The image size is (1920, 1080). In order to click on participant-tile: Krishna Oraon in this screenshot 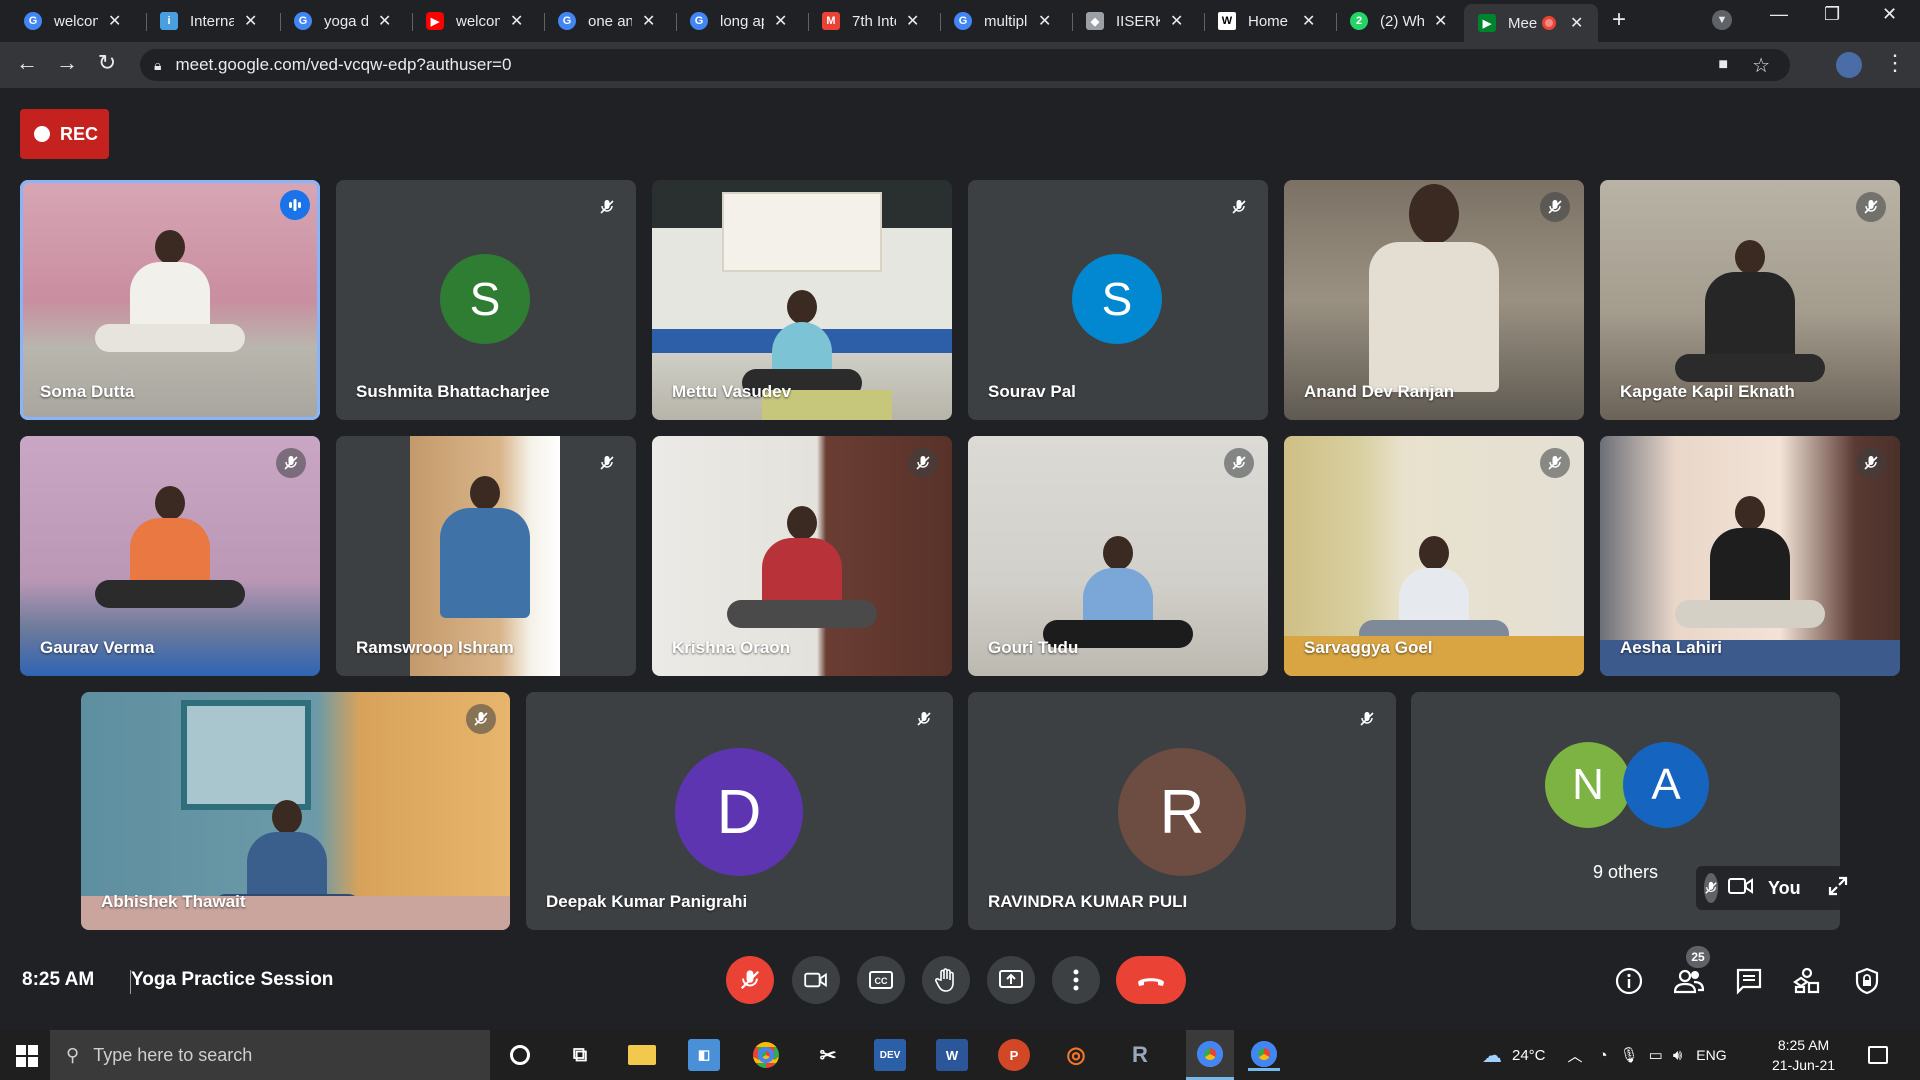, I will do `click(802, 556)`.